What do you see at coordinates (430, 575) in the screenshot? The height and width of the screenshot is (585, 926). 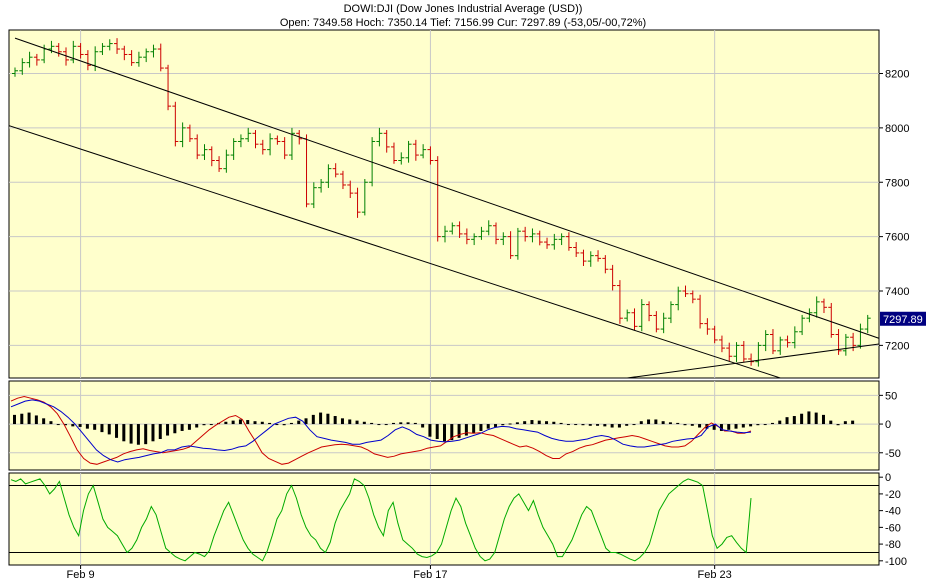 I see `x-tick-label: Feb 17` at bounding box center [430, 575].